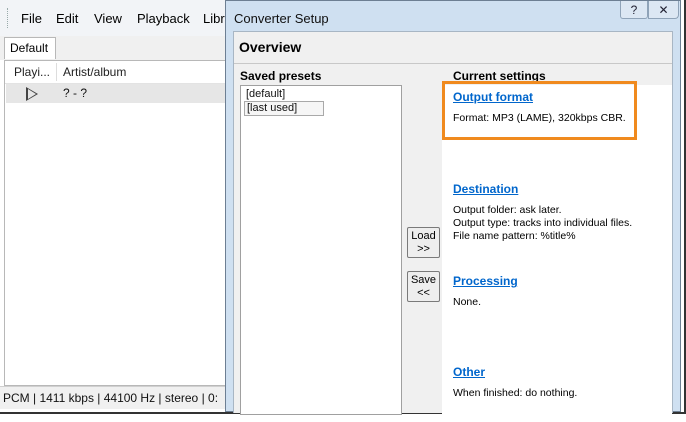  What do you see at coordinates (485, 189) in the screenshot?
I see `destination-link: Destination` at bounding box center [485, 189].